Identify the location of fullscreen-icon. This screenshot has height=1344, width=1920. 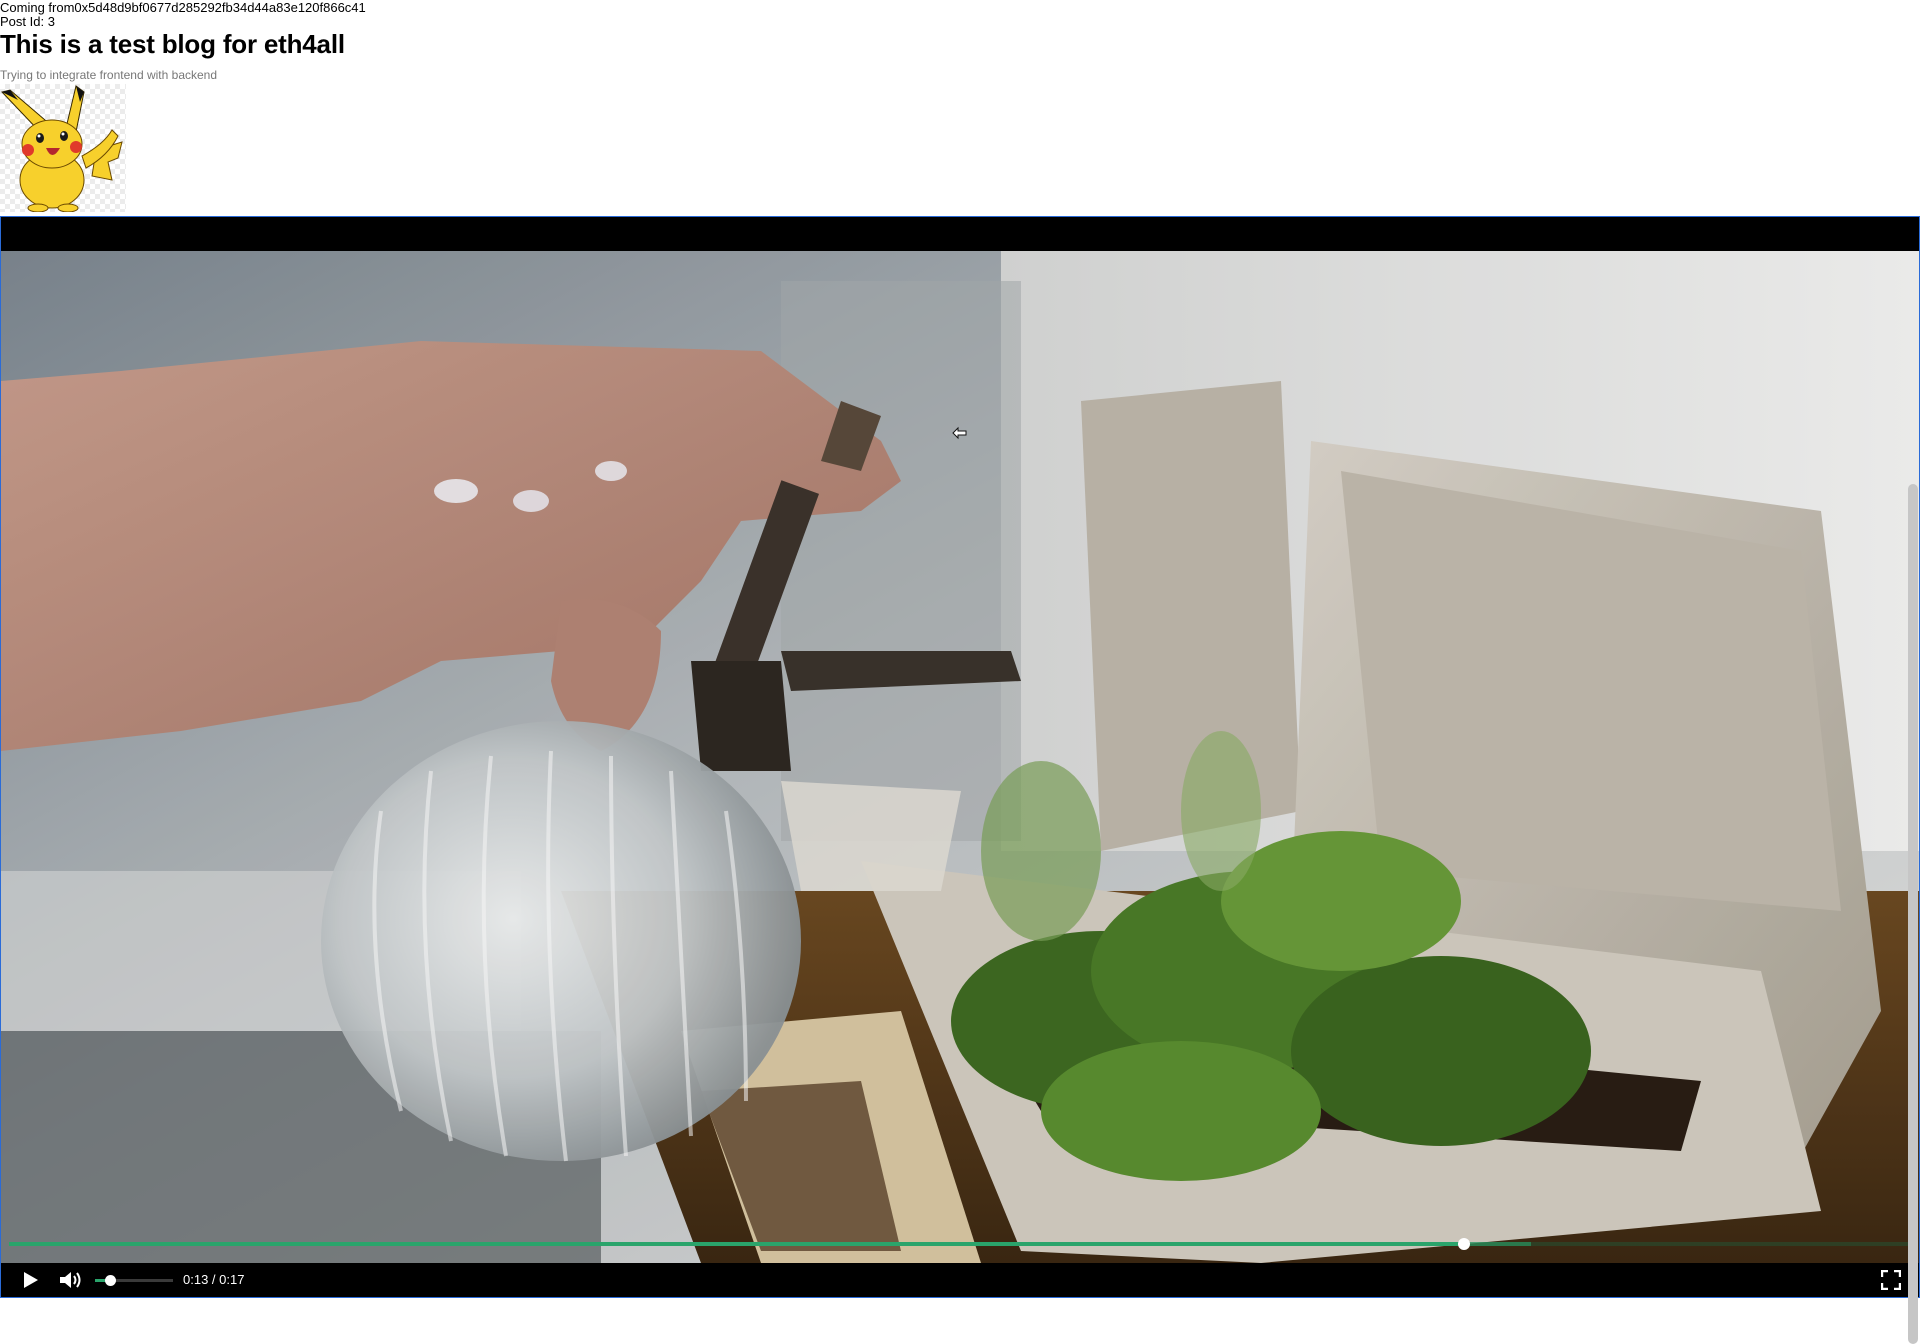
(1891, 1280).